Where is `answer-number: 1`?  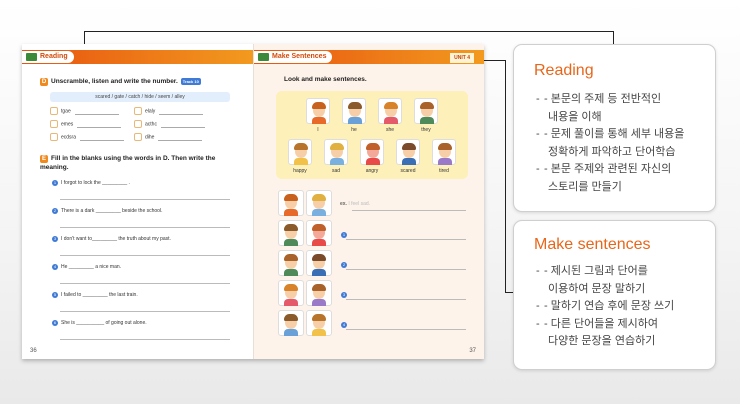
answer-number: 1 is located at coordinates (345, 235).